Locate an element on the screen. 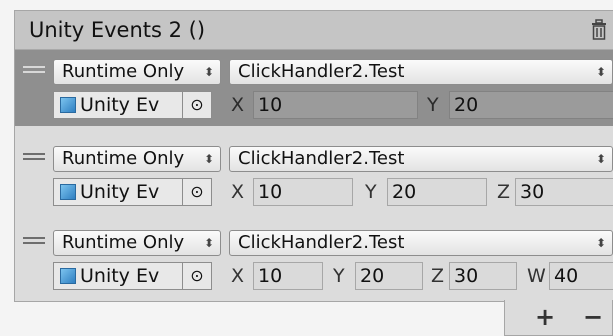 The width and height of the screenshot is (613, 336). event-title: Unity Events 2 () is located at coordinates (117, 30).